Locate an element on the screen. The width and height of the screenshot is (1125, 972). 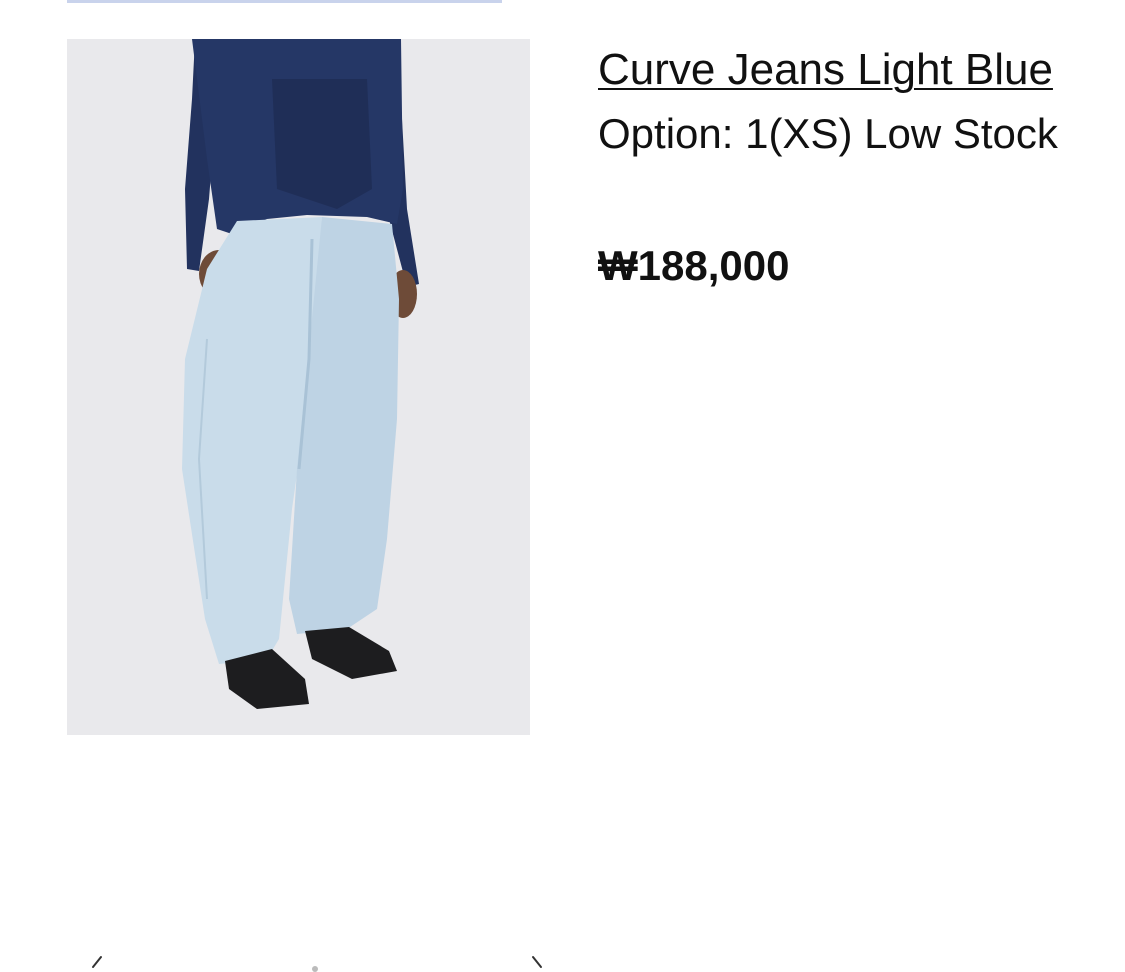
product-price: ₩188,000 is located at coordinates (694, 265).